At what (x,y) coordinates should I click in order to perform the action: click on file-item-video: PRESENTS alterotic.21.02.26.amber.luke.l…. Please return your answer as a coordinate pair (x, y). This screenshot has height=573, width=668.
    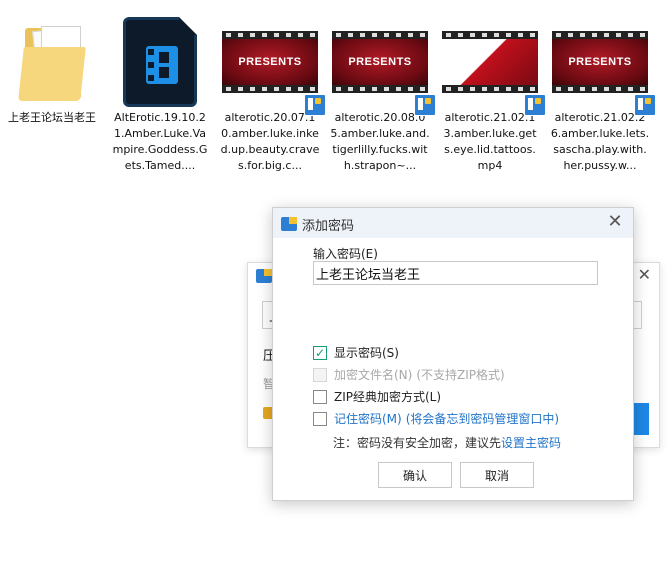
    Looking at the image, I should click on (602, 94).